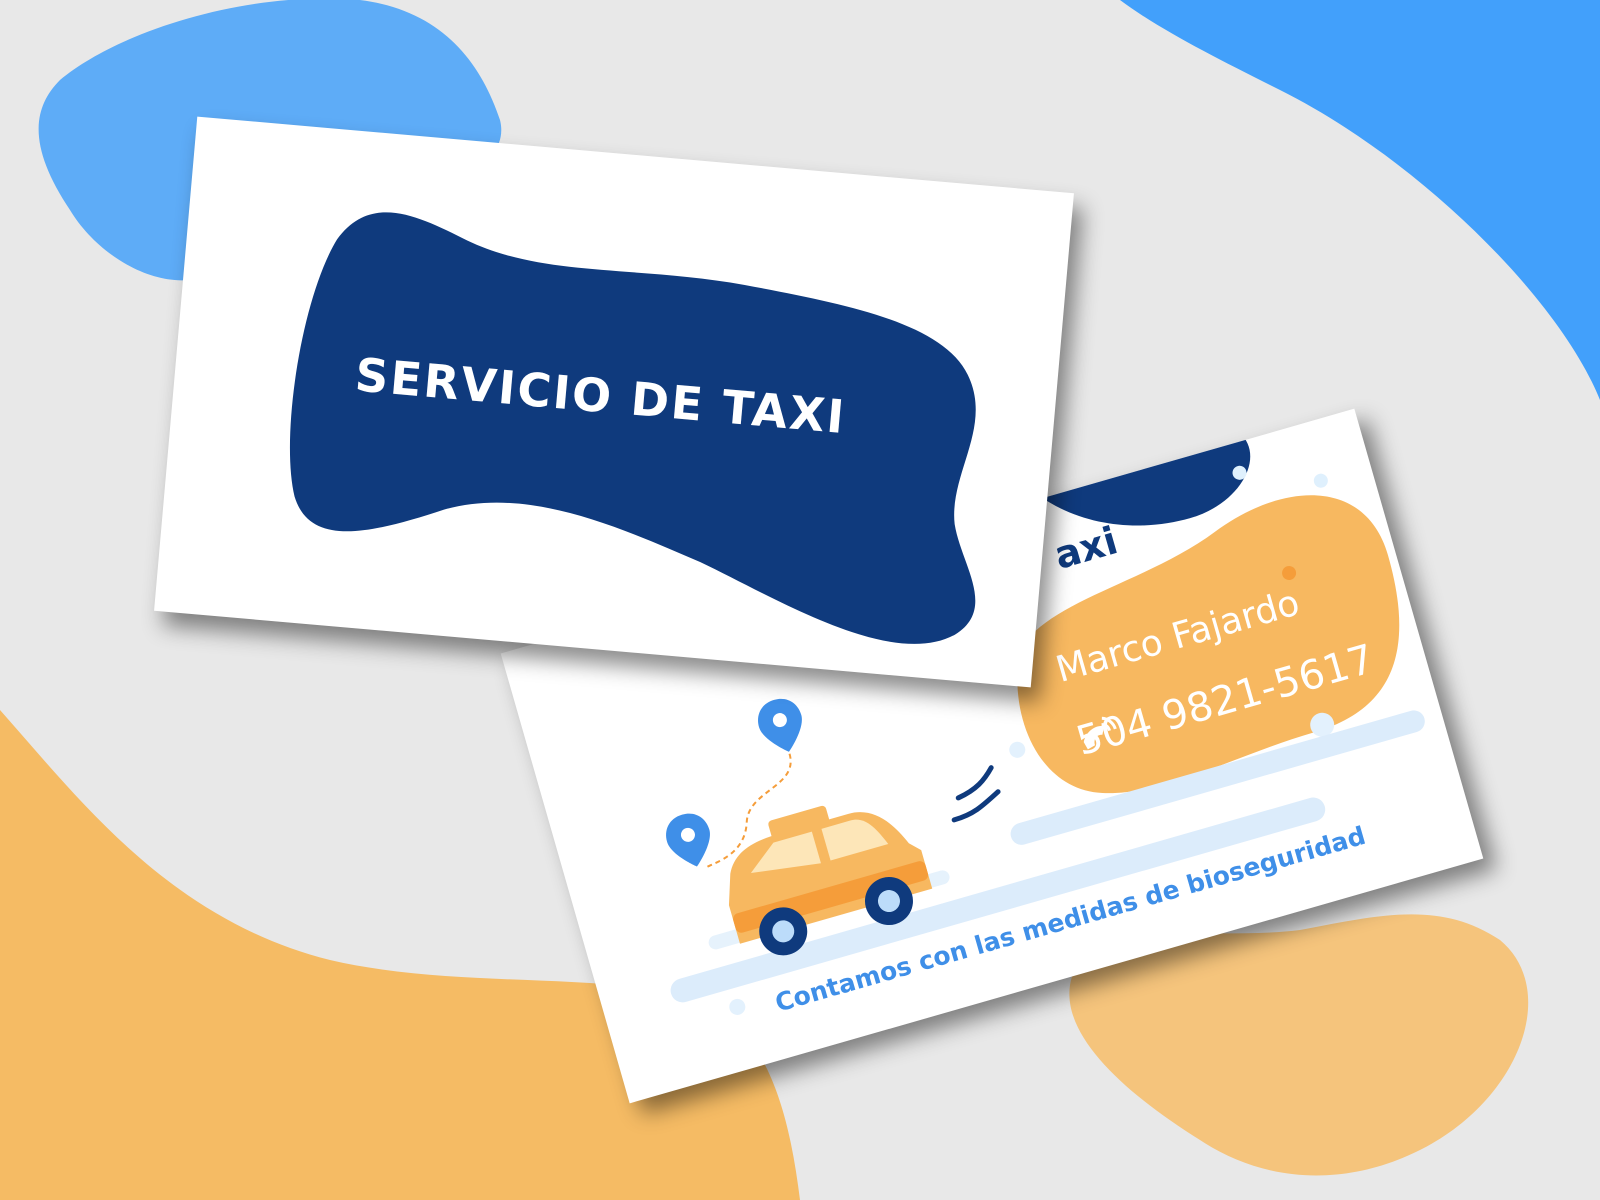 The height and width of the screenshot is (1200, 1600). Describe the element at coordinates (976, 794) in the screenshot. I see `motion-lines` at that location.